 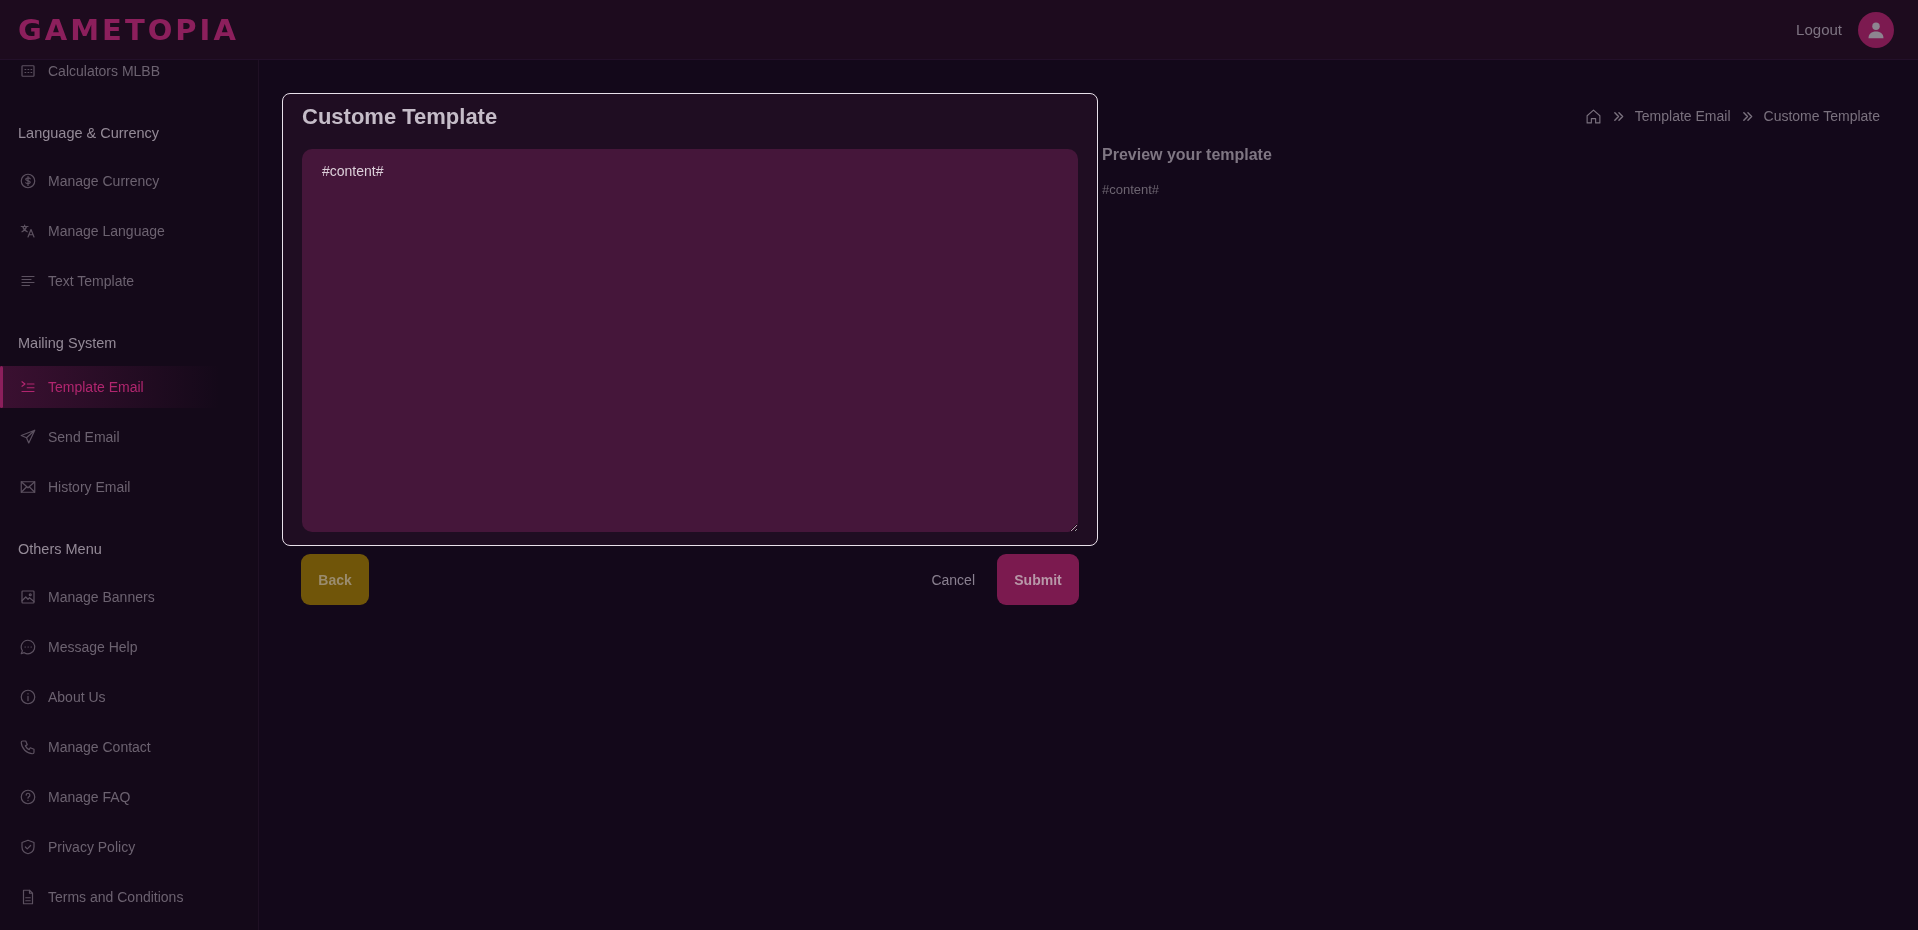 I want to click on sidebar-item: Manage FAQ, so click(x=129, y=797).